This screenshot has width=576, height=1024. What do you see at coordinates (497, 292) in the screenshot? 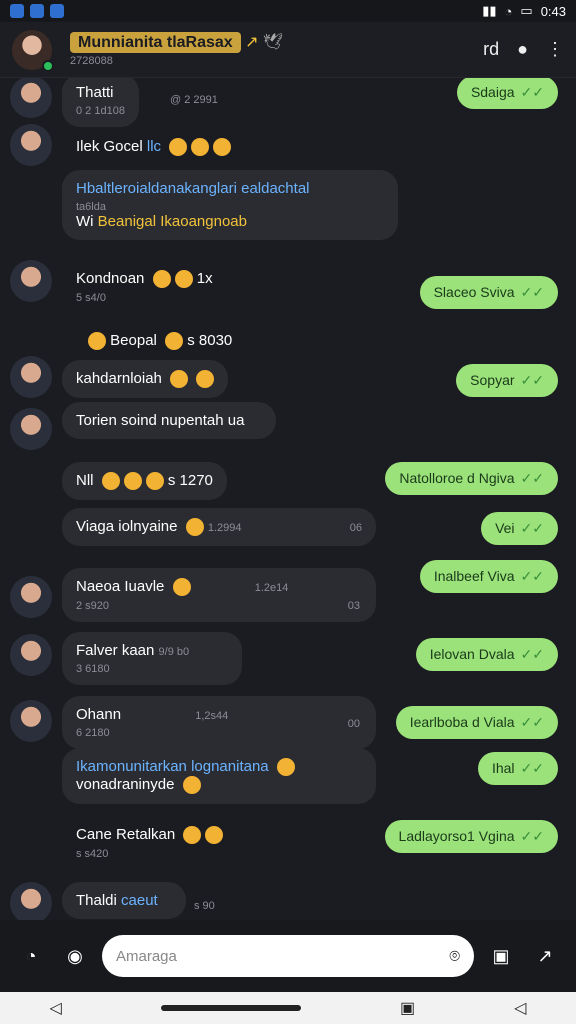
I see `message-text: Sviva` at bounding box center [497, 292].